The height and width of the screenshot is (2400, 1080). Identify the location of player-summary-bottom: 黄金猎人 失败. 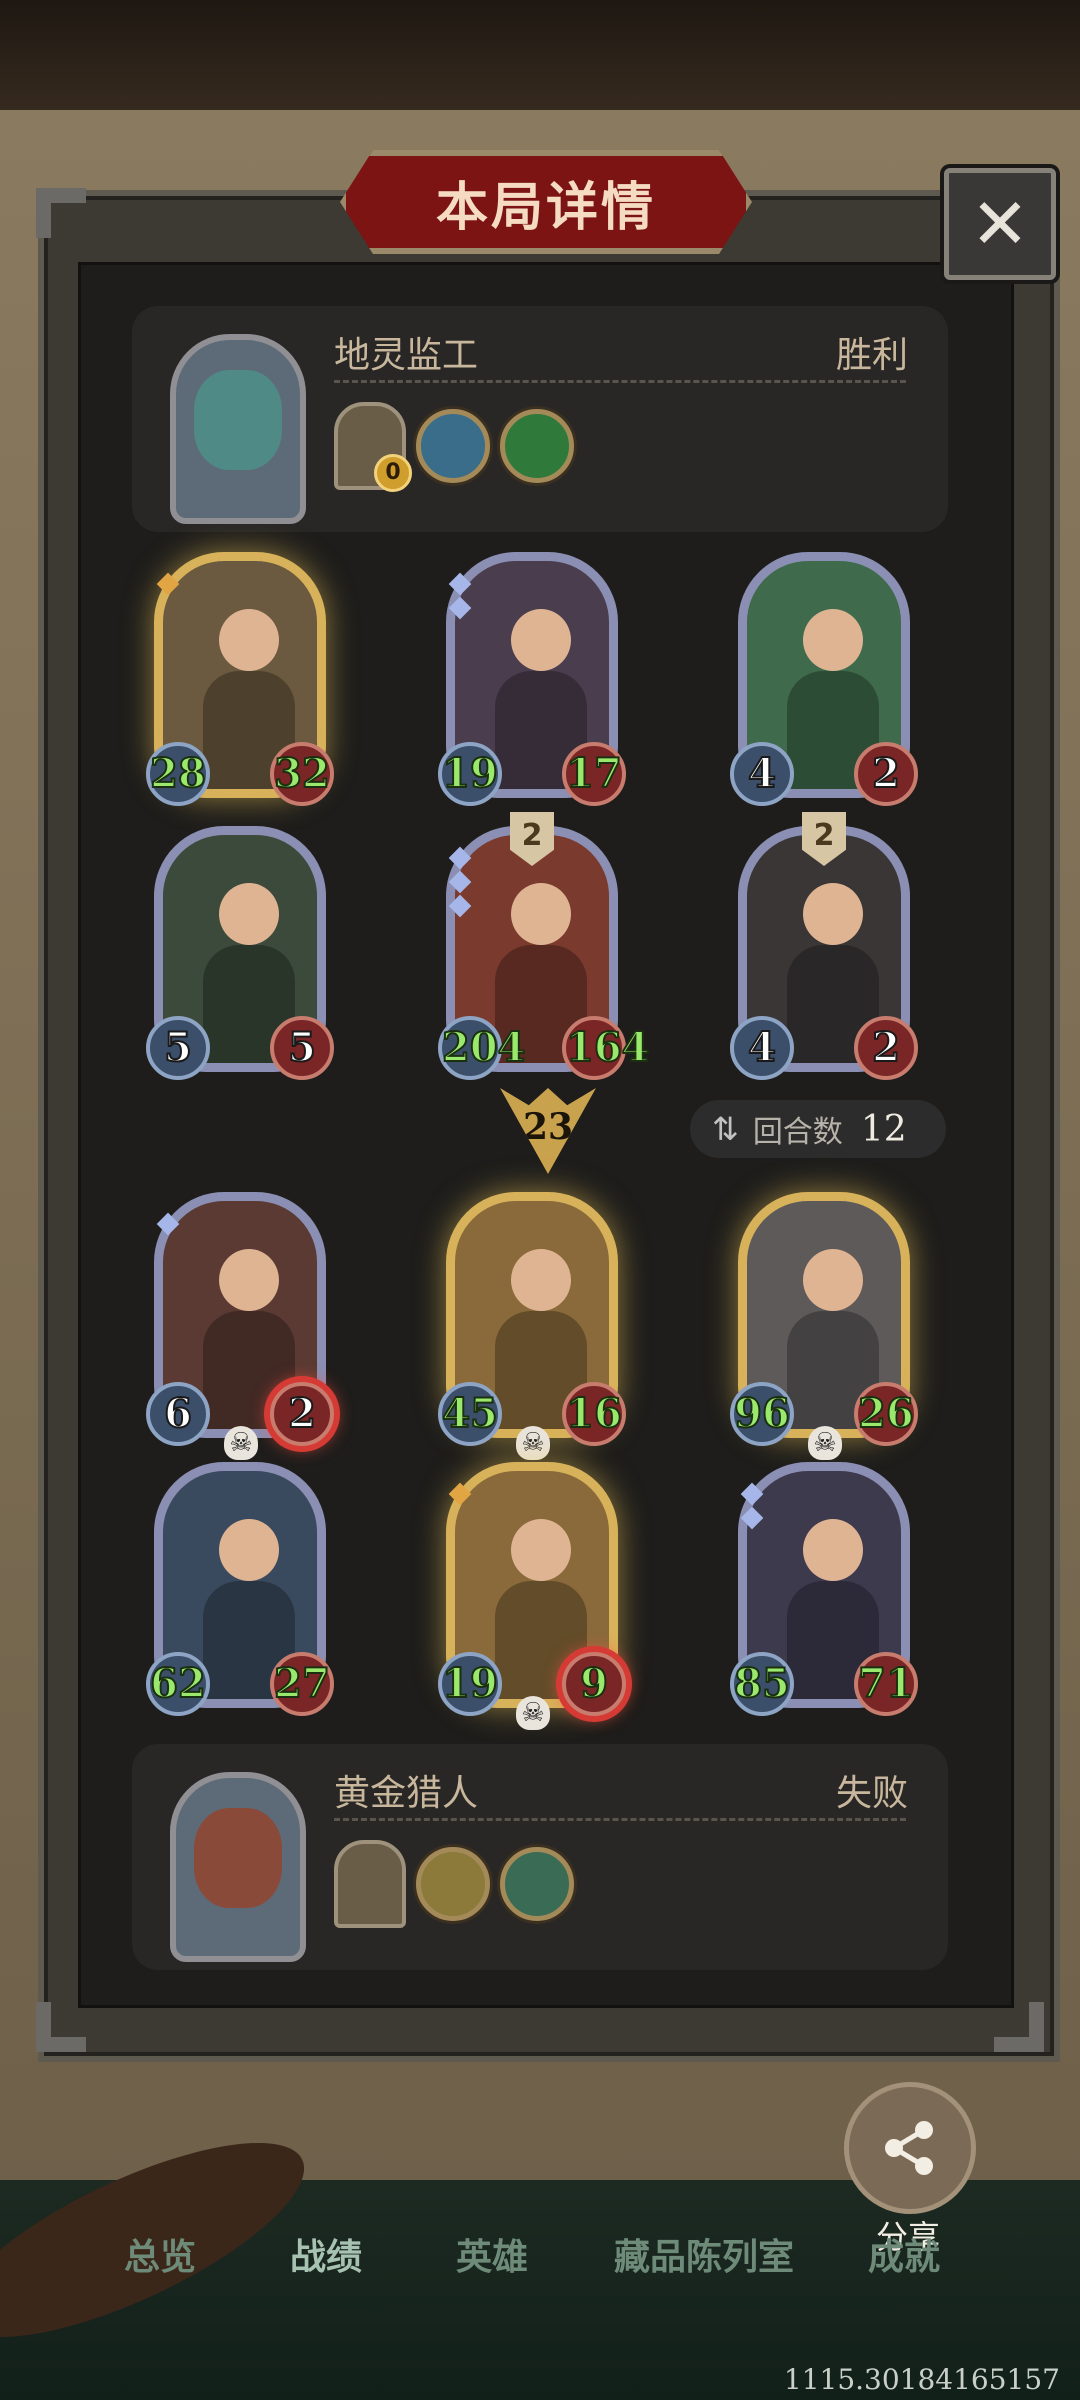
(540, 1857).